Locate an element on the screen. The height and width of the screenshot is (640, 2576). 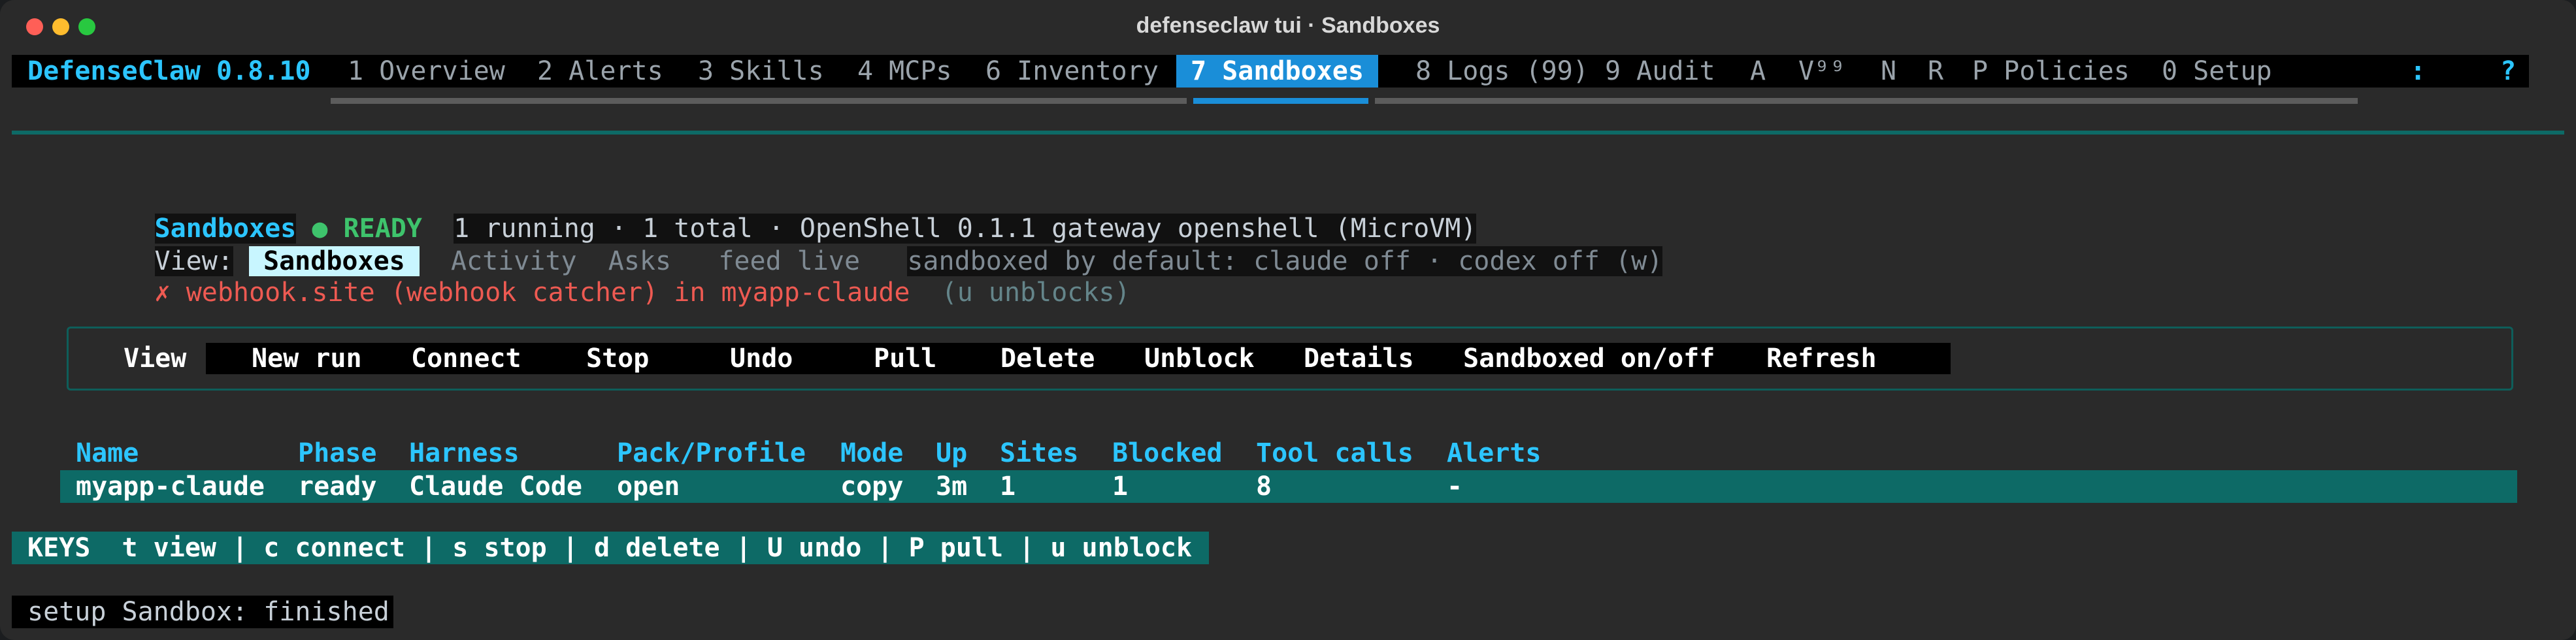
nav-scroll-left is located at coordinates (759, 101).